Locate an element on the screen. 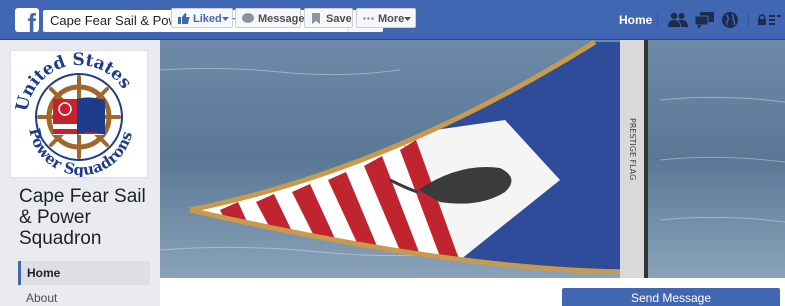 The width and height of the screenshot is (785, 306). power-squadron-logo: United States Power Squadrons is located at coordinates (74, 114).